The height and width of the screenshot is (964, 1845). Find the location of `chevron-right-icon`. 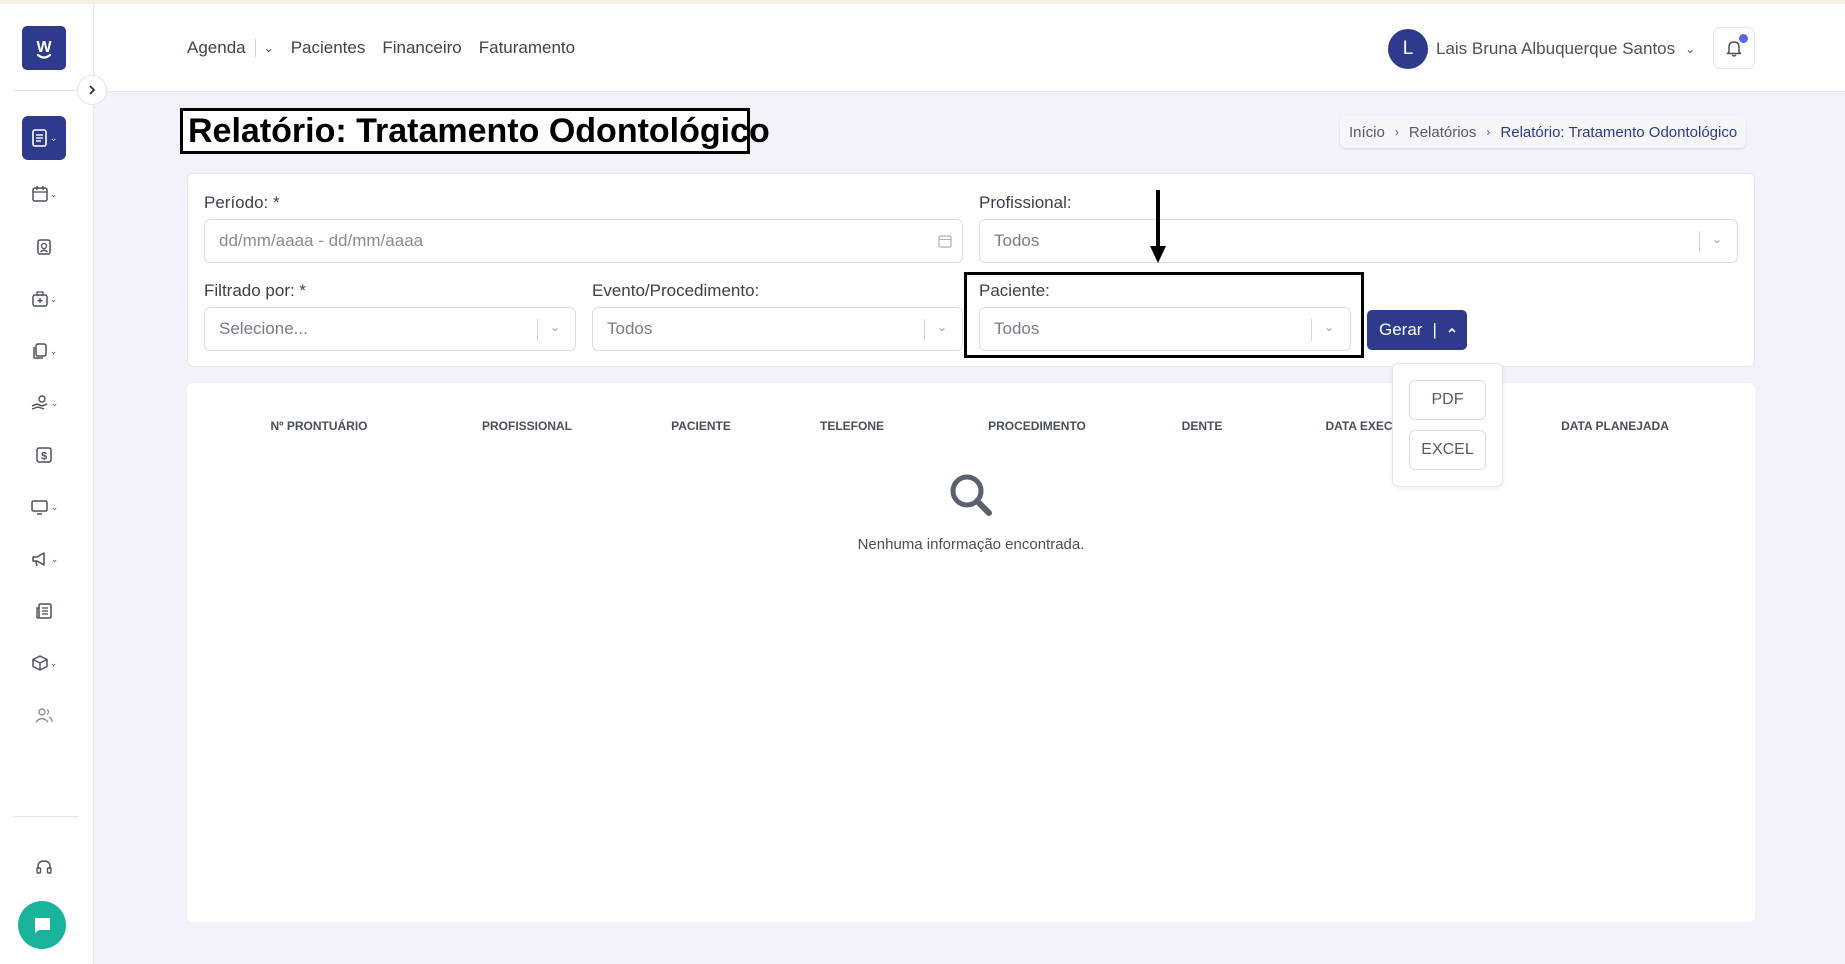

chevron-right-icon is located at coordinates (92, 90).